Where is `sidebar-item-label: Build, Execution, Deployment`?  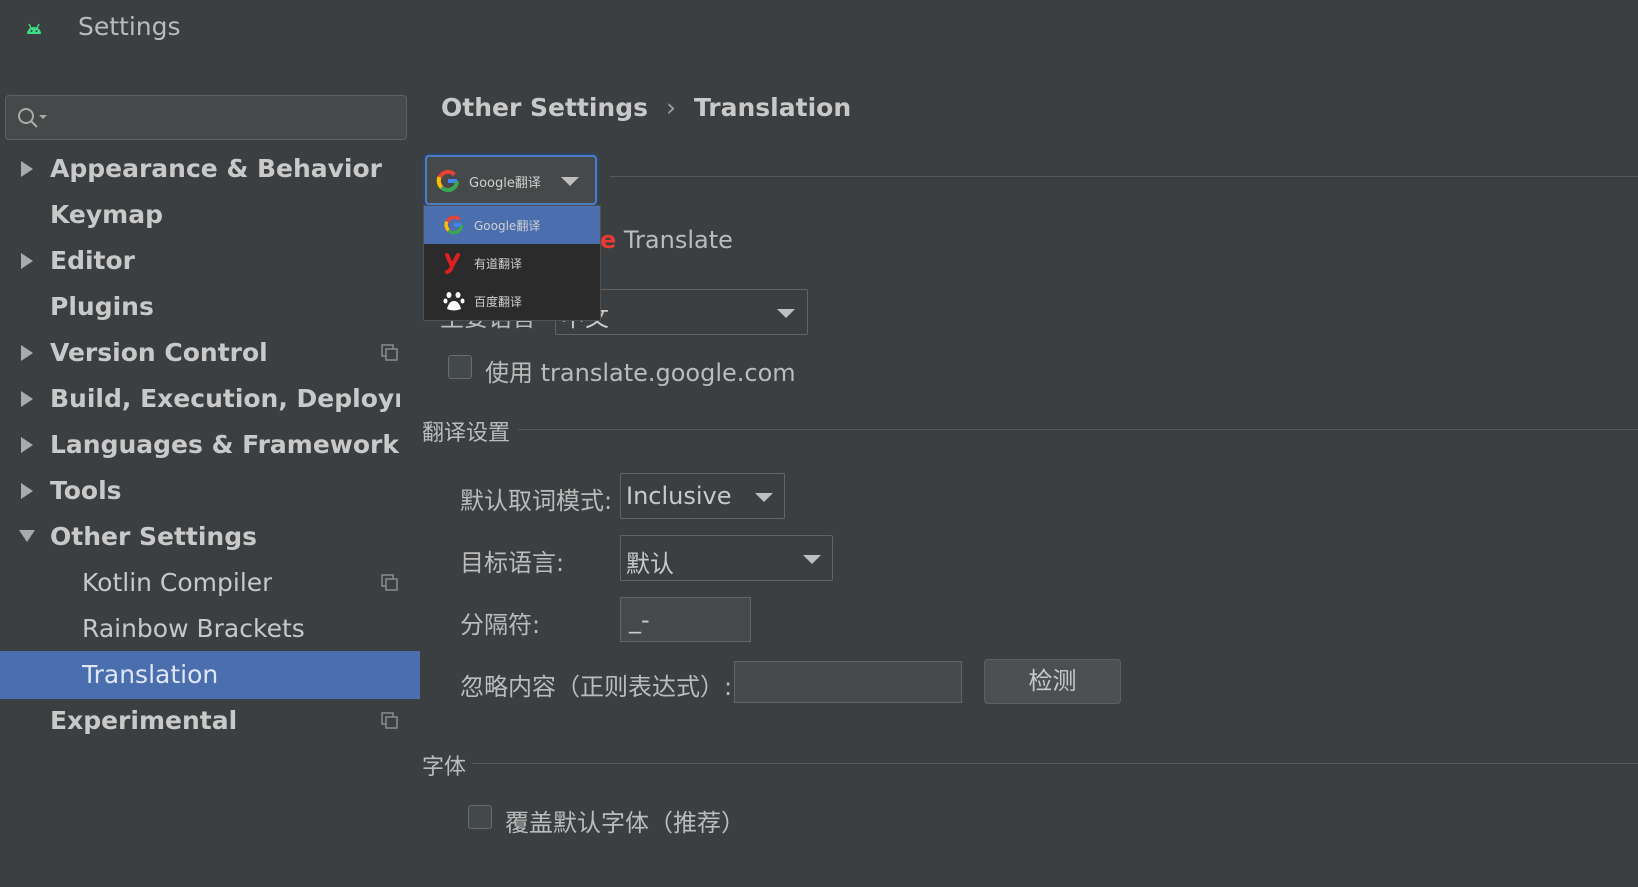
sidebar-item-label: Build, Execution, Deployment is located at coordinates (225, 398).